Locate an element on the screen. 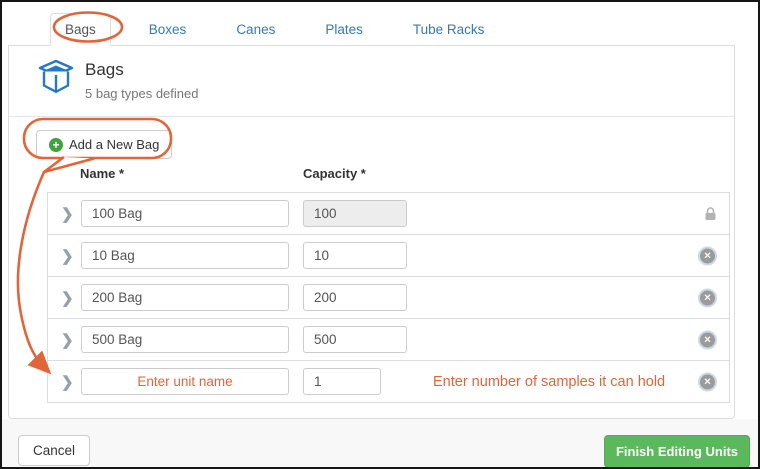 The width and height of the screenshot is (760, 469). cancel-button: Cancel is located at coordinates (54, 450).